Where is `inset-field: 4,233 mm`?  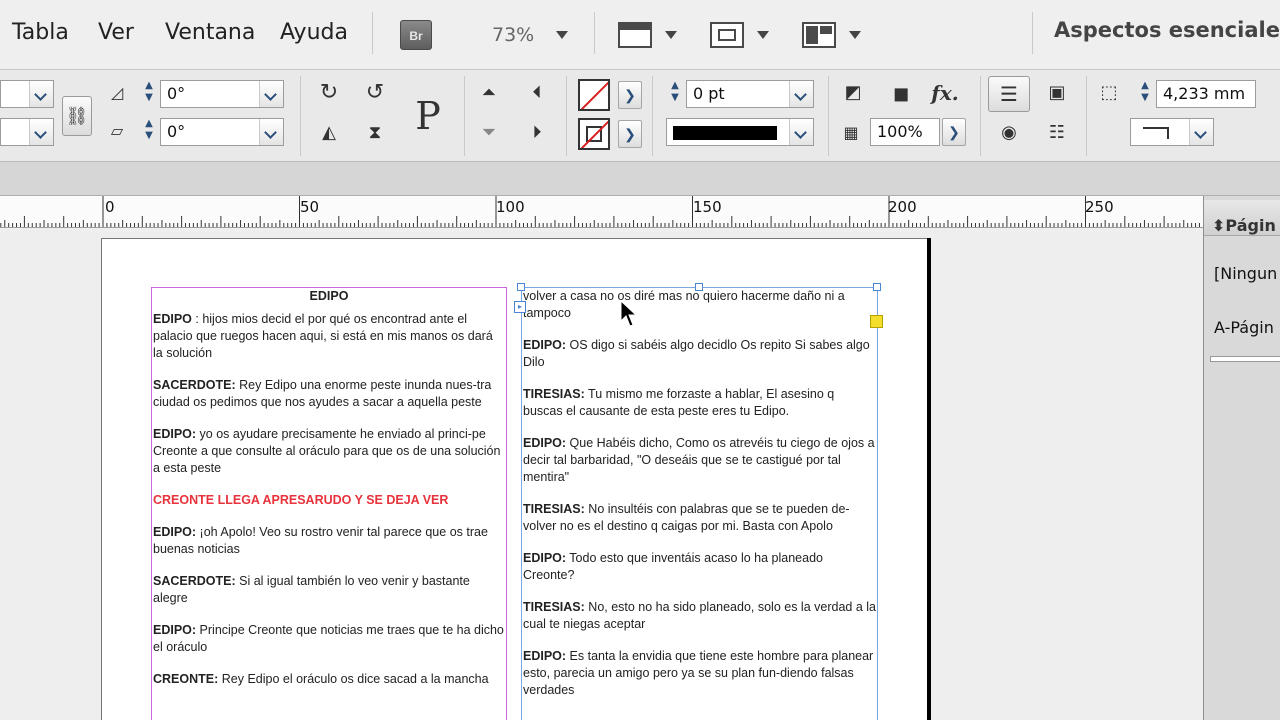 inset-field: 4,233 mm is located at coordinates (1206, 94).